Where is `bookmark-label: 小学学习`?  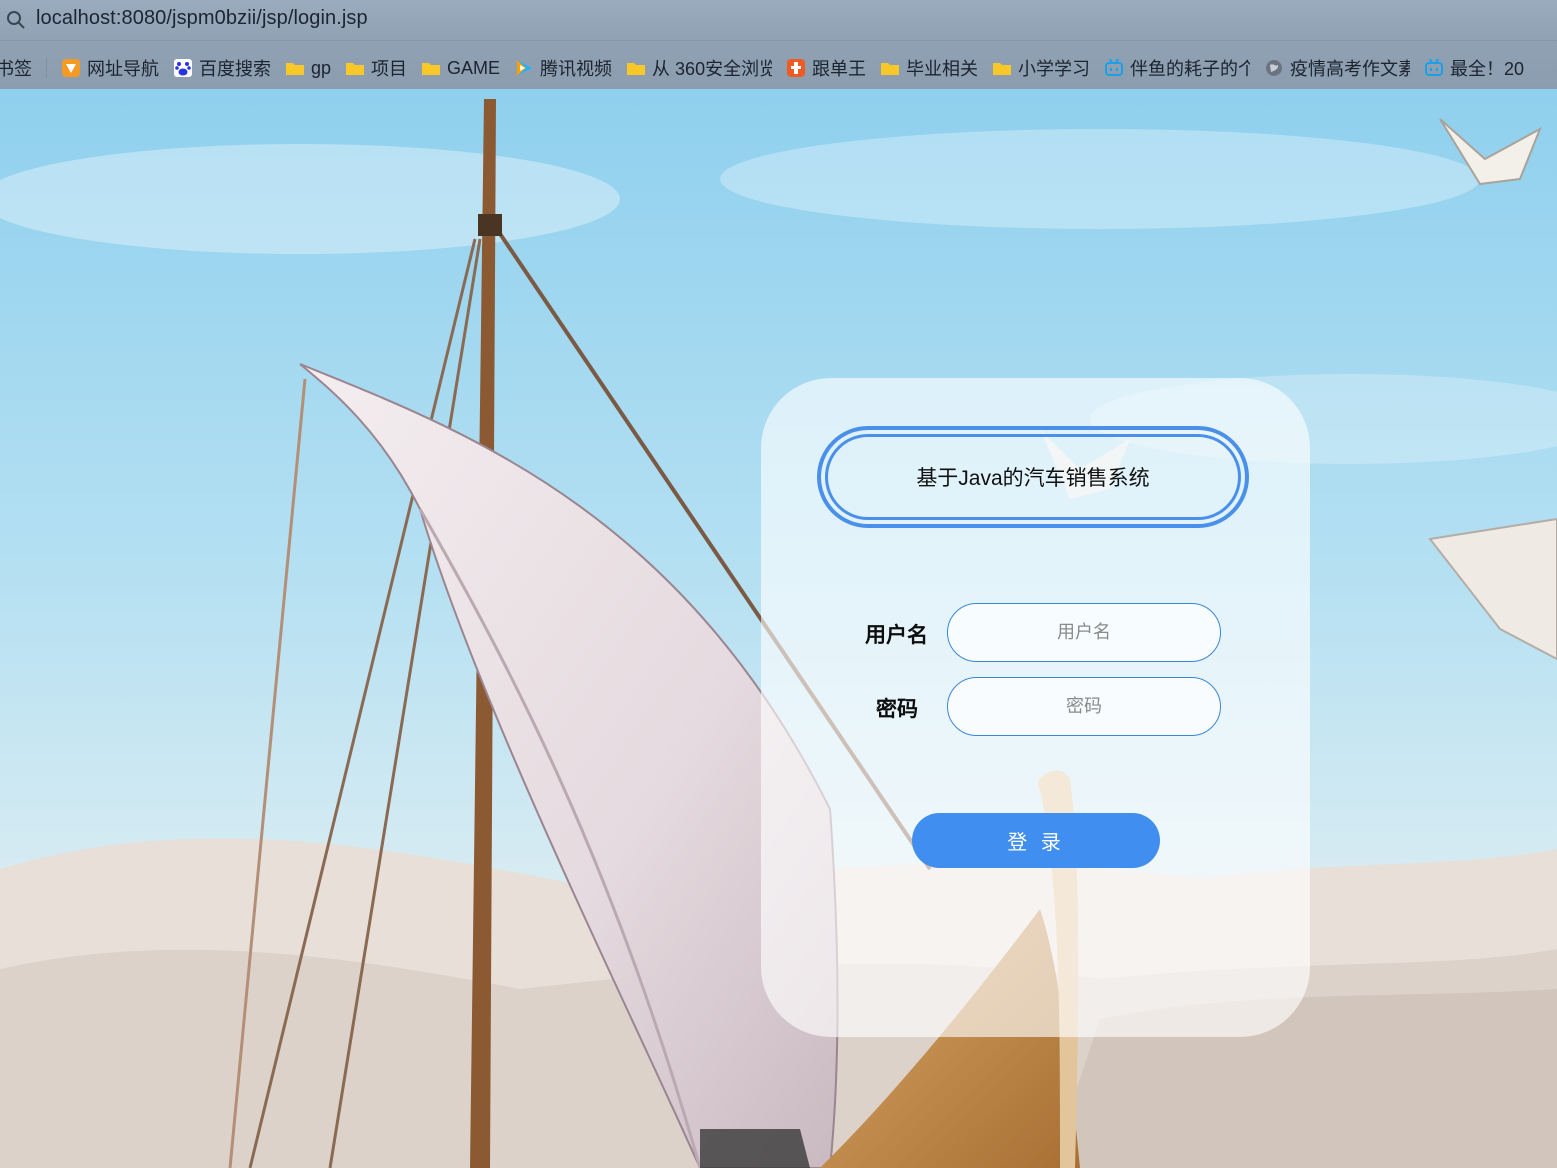 bookmark-label: 小学学习 is located at coordinates (1054, 69).